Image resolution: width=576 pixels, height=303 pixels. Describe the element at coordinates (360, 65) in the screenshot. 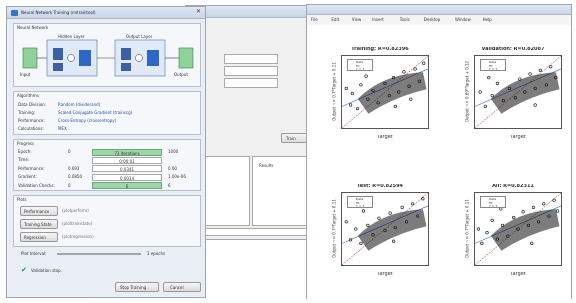

I see `plot-legend: Data Fit Y = T` at that location.